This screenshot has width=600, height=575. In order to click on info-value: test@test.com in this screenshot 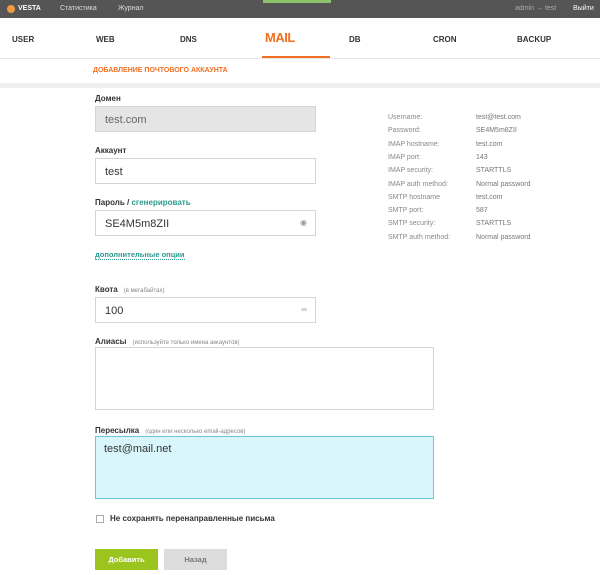, I will do `click(498, 117)`.